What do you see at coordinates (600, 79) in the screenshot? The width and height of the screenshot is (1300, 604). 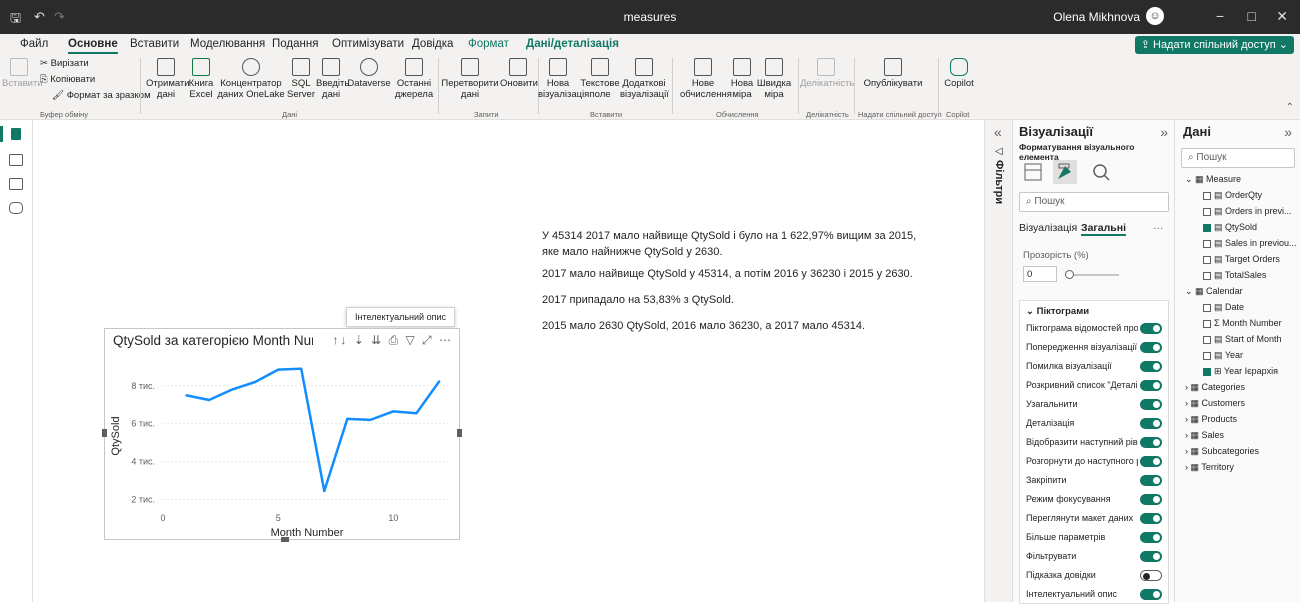 I see `text-box-button: Текстове поле` at bounding box center [600, 79].